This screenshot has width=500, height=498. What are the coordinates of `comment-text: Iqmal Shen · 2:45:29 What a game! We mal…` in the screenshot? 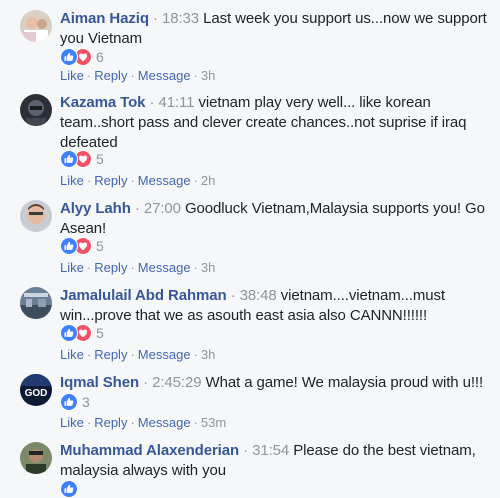 It's located at (276, 383).